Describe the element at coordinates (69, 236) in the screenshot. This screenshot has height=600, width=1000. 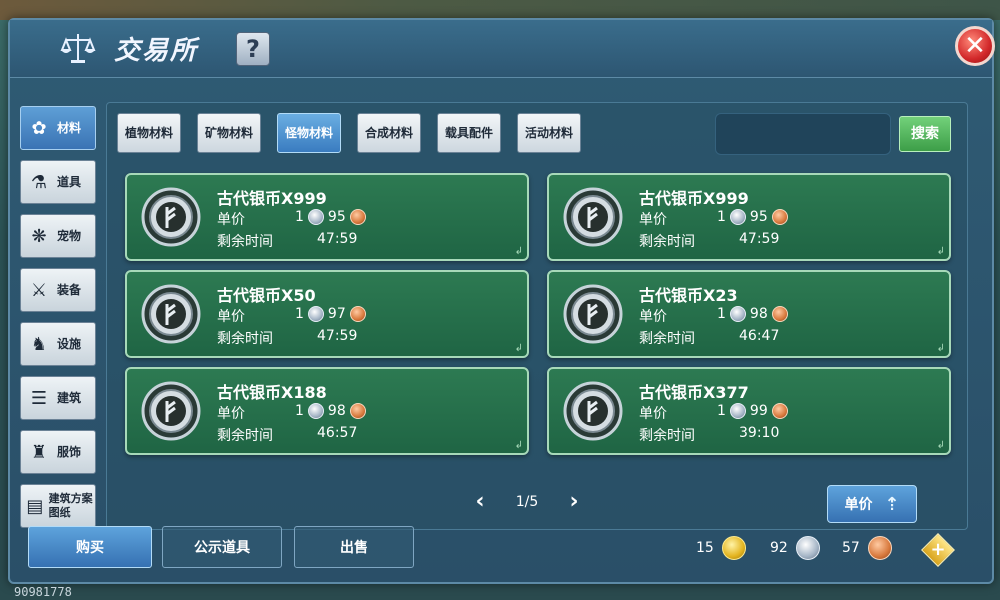
I see `sidebar-item-label: 宠物` at that location.